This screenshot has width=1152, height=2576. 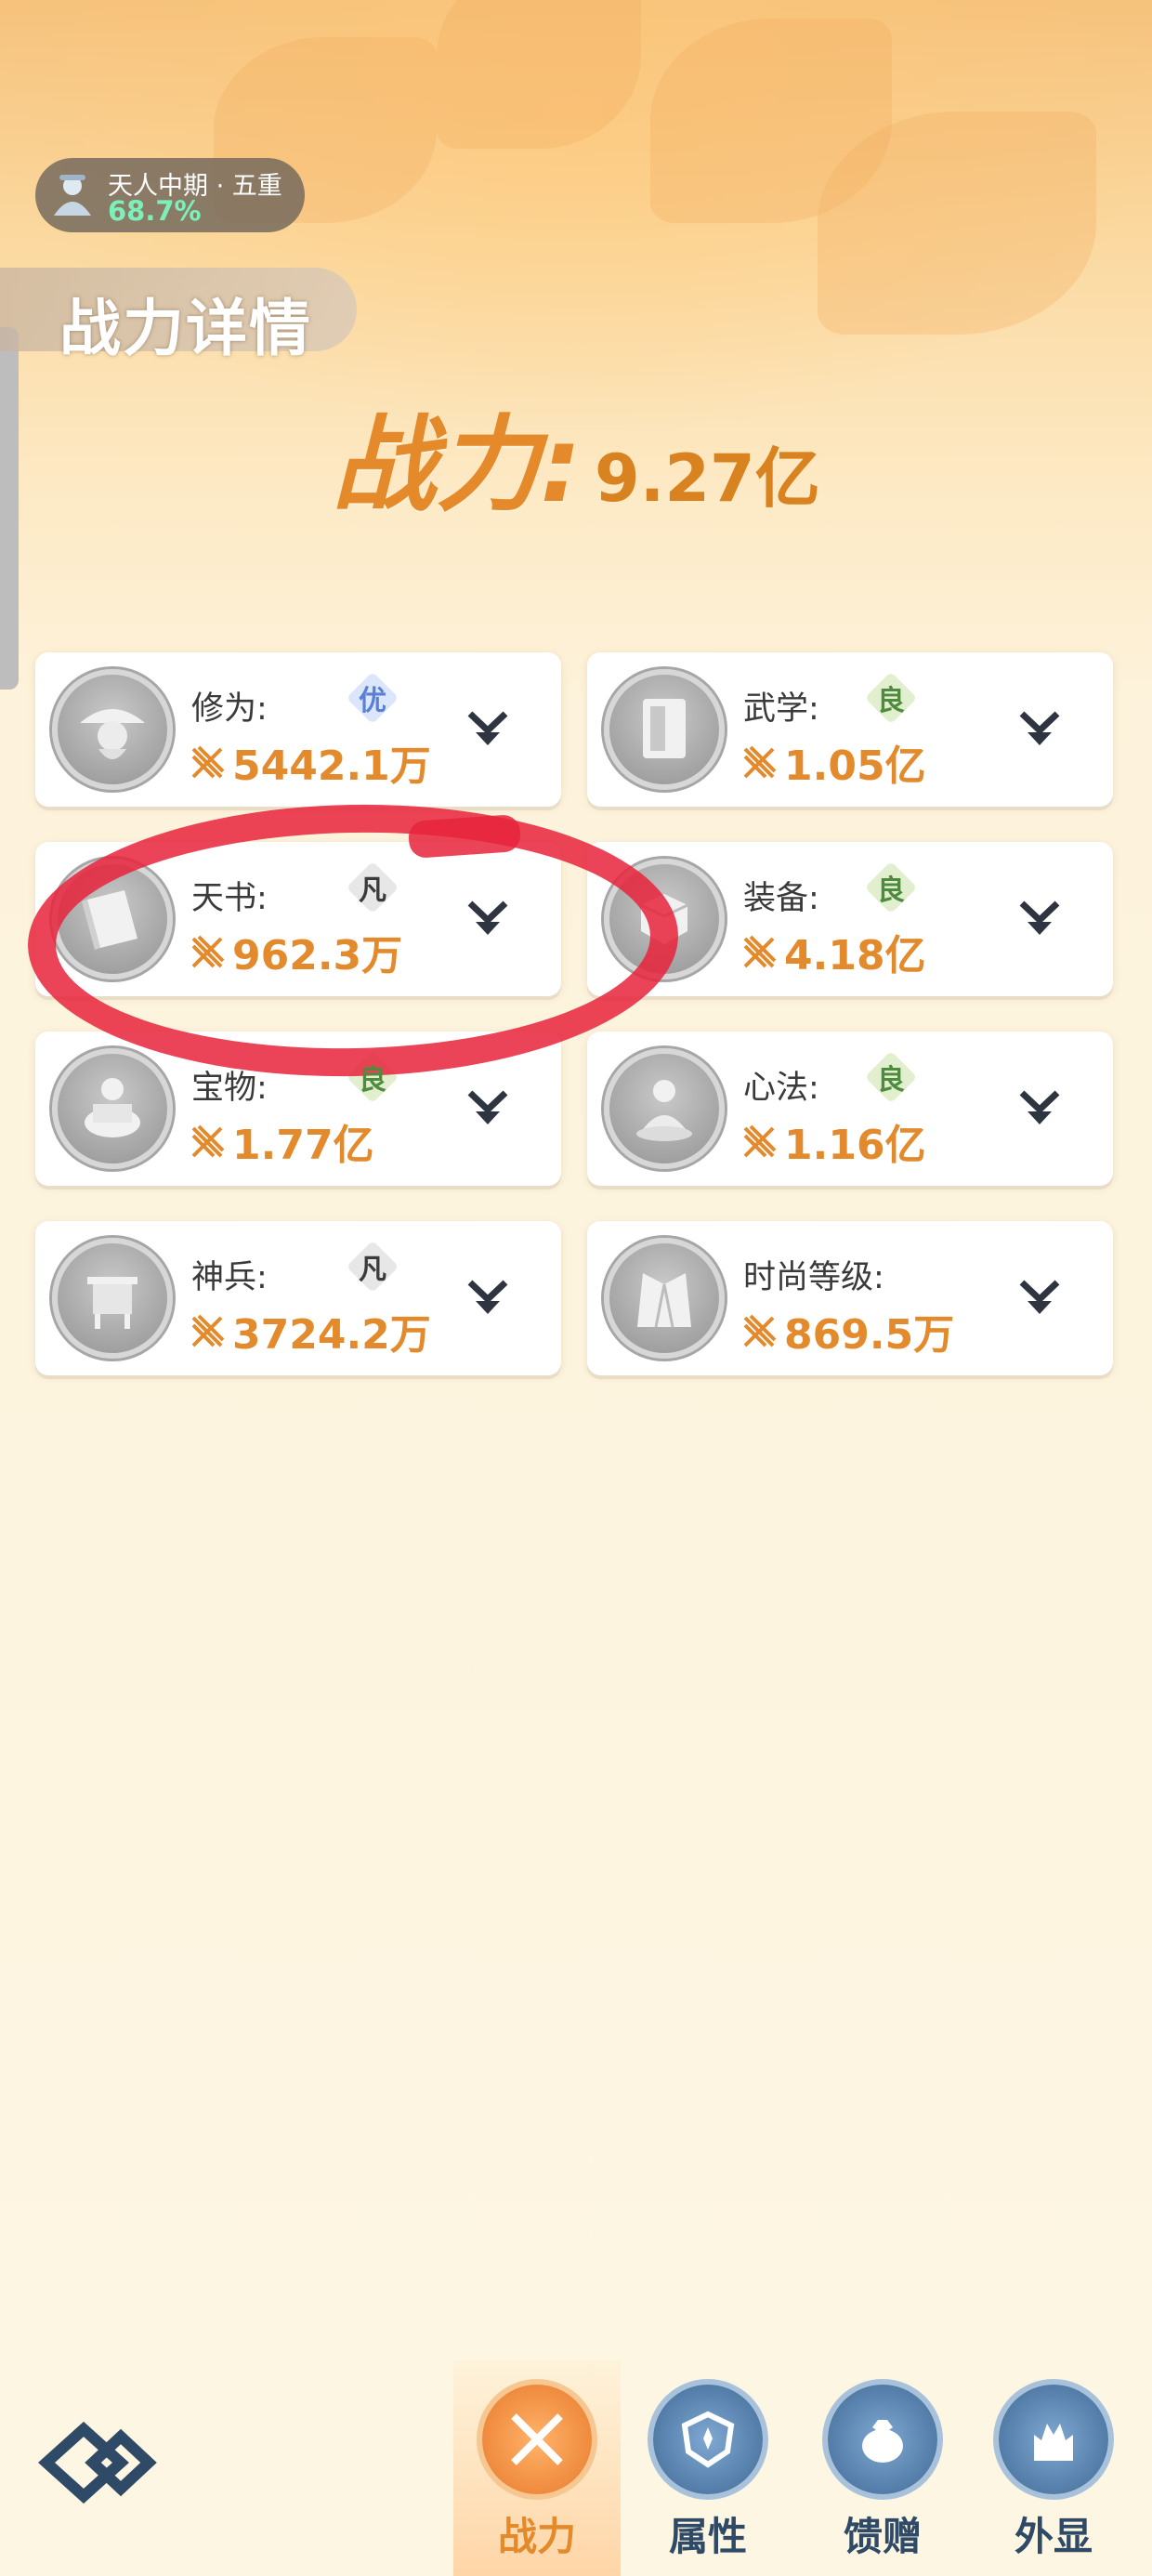 I want to click on card-value: 1.16亿, so click(x=855, y=1145).